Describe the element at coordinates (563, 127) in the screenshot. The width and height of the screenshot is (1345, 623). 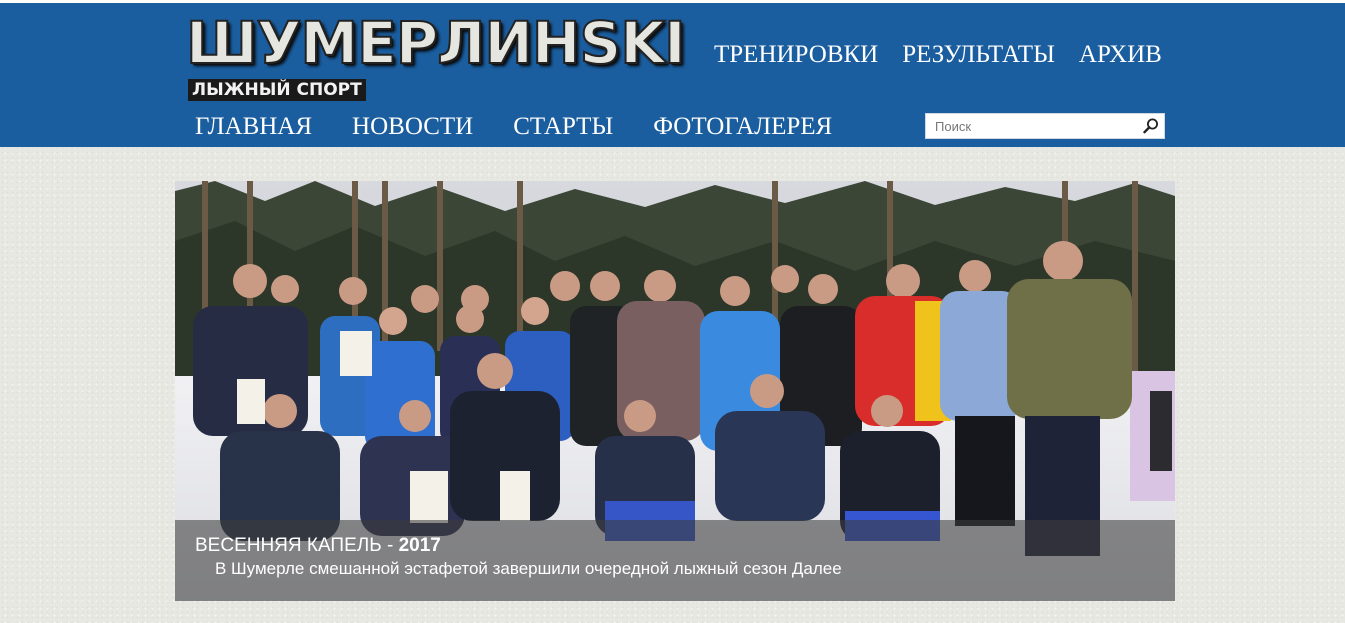
I see `nav-starts: СТАРТЫ` at that location.